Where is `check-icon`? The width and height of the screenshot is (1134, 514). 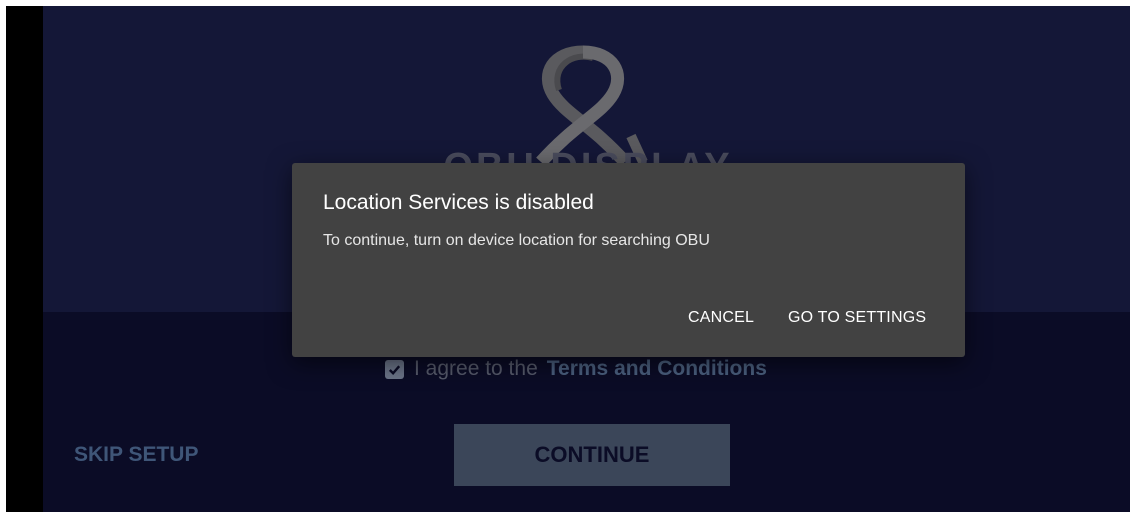
check-icon is located at coordinates (394, 369).